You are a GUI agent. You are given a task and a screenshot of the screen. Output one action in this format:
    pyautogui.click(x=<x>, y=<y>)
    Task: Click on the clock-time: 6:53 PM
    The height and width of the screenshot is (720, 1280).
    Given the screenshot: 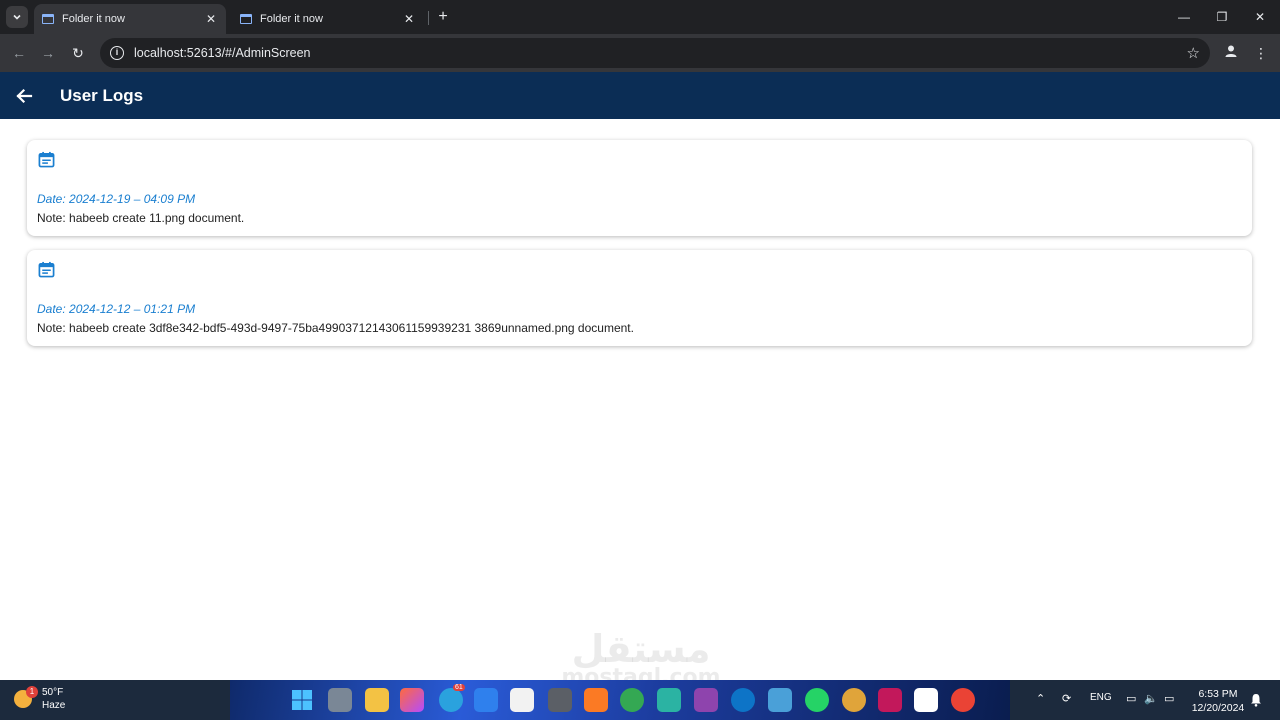 What is the action you would take?
    pyautogui.click(x=1218, y=694)
    